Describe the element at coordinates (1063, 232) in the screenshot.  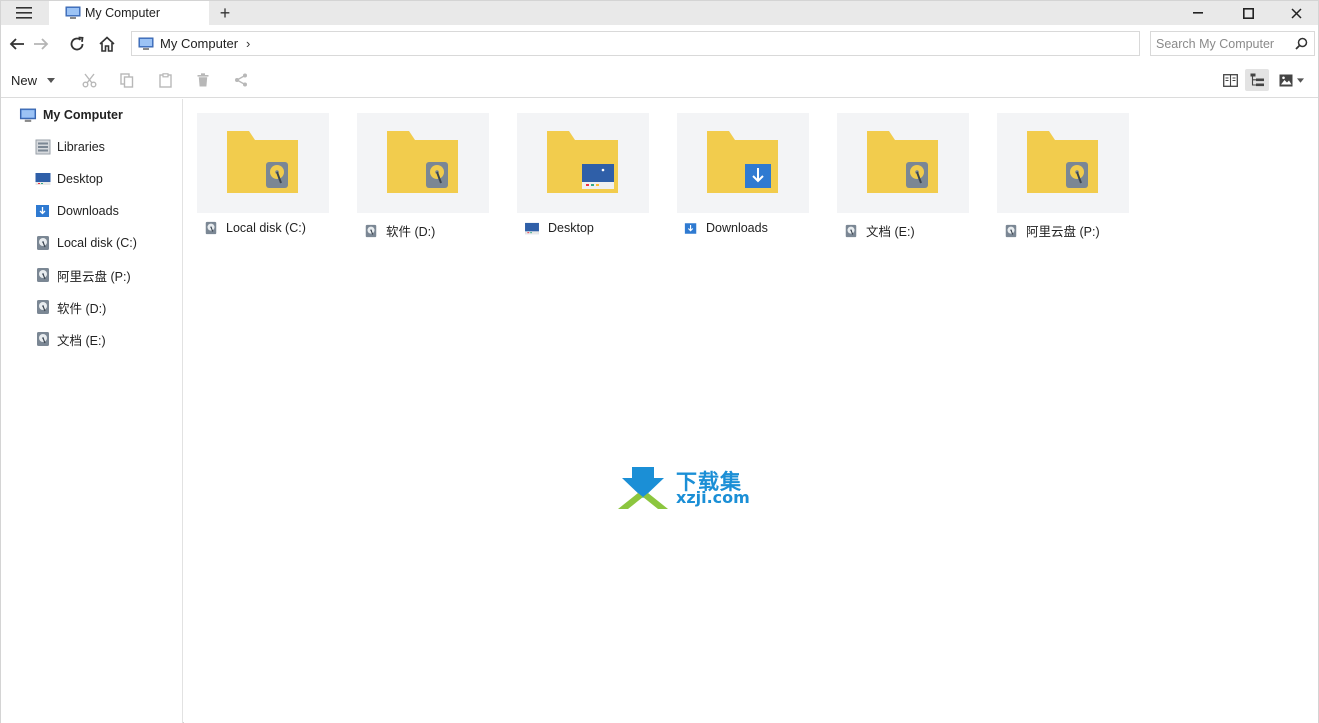
I see `tile-label-text: 阿里云盘 (P:)` at that location.